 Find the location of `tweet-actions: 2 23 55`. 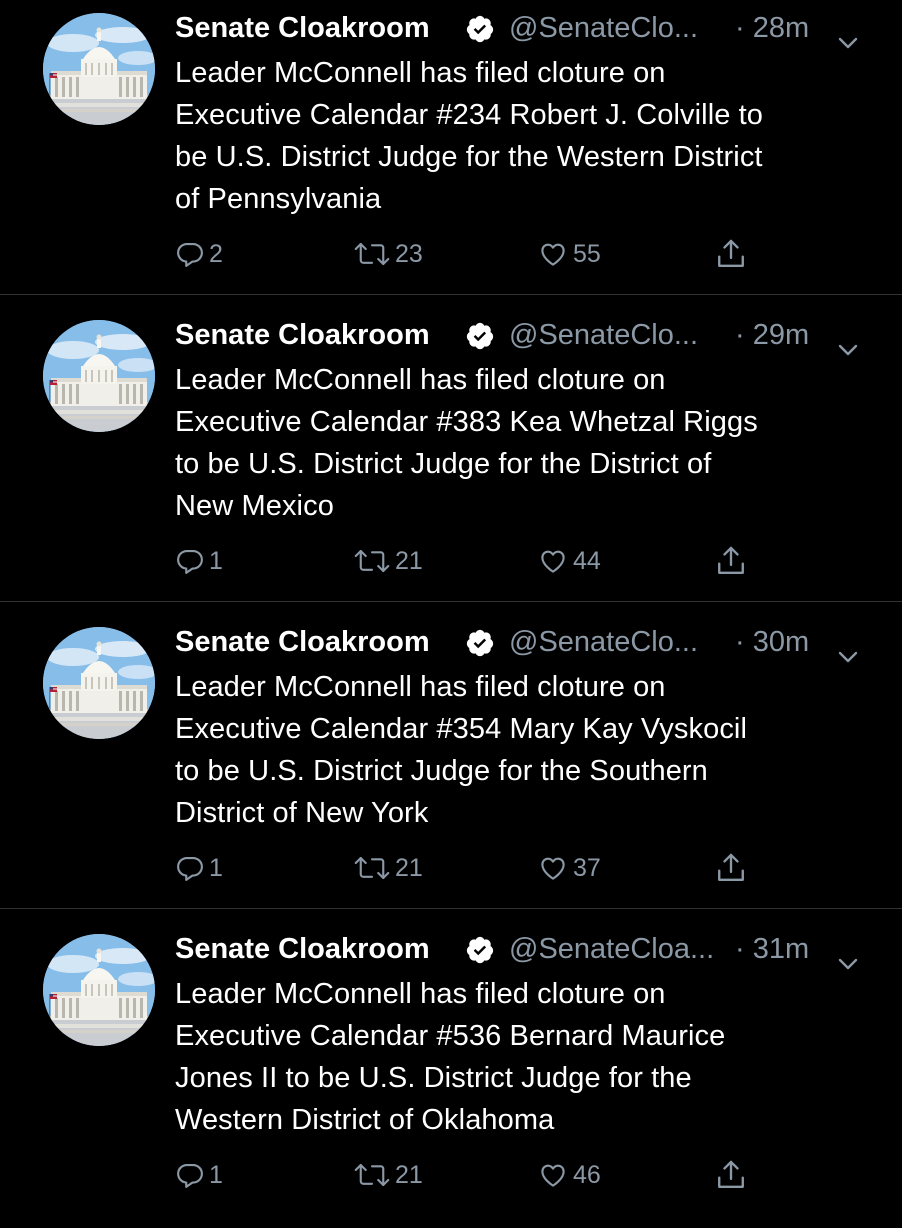

tweet-actions: 2 23 55 is located at coordinates (475, 254).